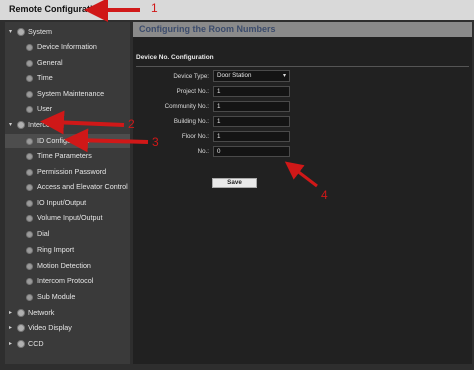 Image resolution: width=474 pixels, height=370 pixels. What do you see at coordinates (191, 76) in the screenshot?
I see `device-type-label: Device Type:` at bounding box center [191, 76].